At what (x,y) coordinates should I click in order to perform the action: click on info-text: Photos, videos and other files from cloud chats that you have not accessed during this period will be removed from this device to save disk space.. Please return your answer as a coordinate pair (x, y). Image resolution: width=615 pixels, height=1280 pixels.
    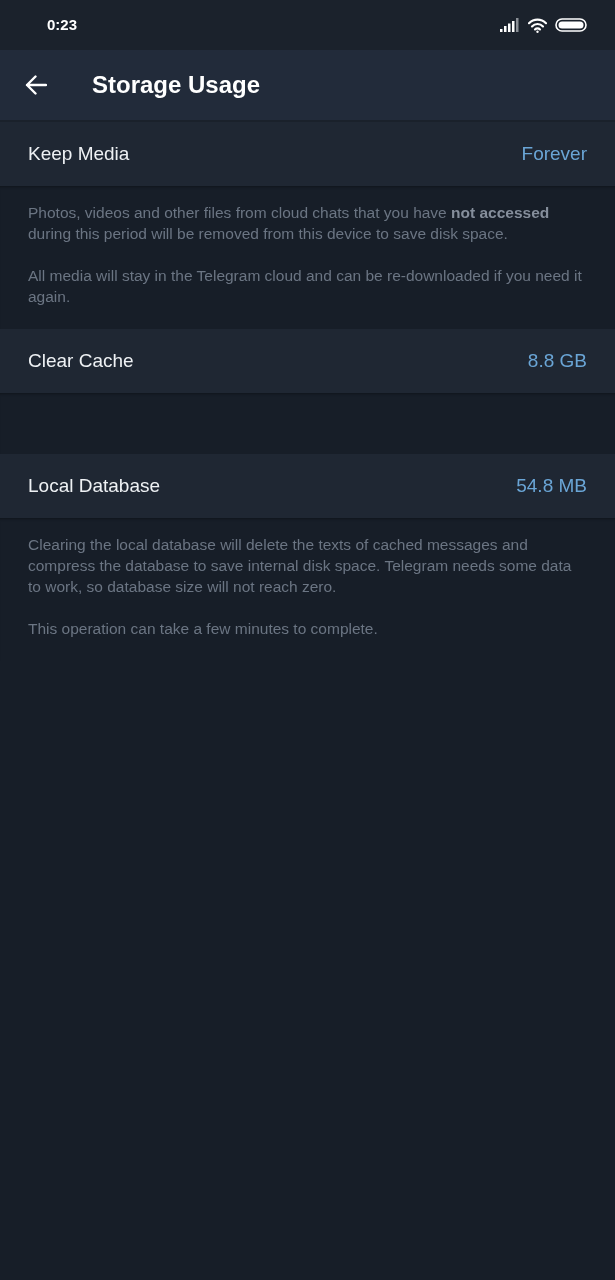
    Looking at the image, I should click on (289, 223).